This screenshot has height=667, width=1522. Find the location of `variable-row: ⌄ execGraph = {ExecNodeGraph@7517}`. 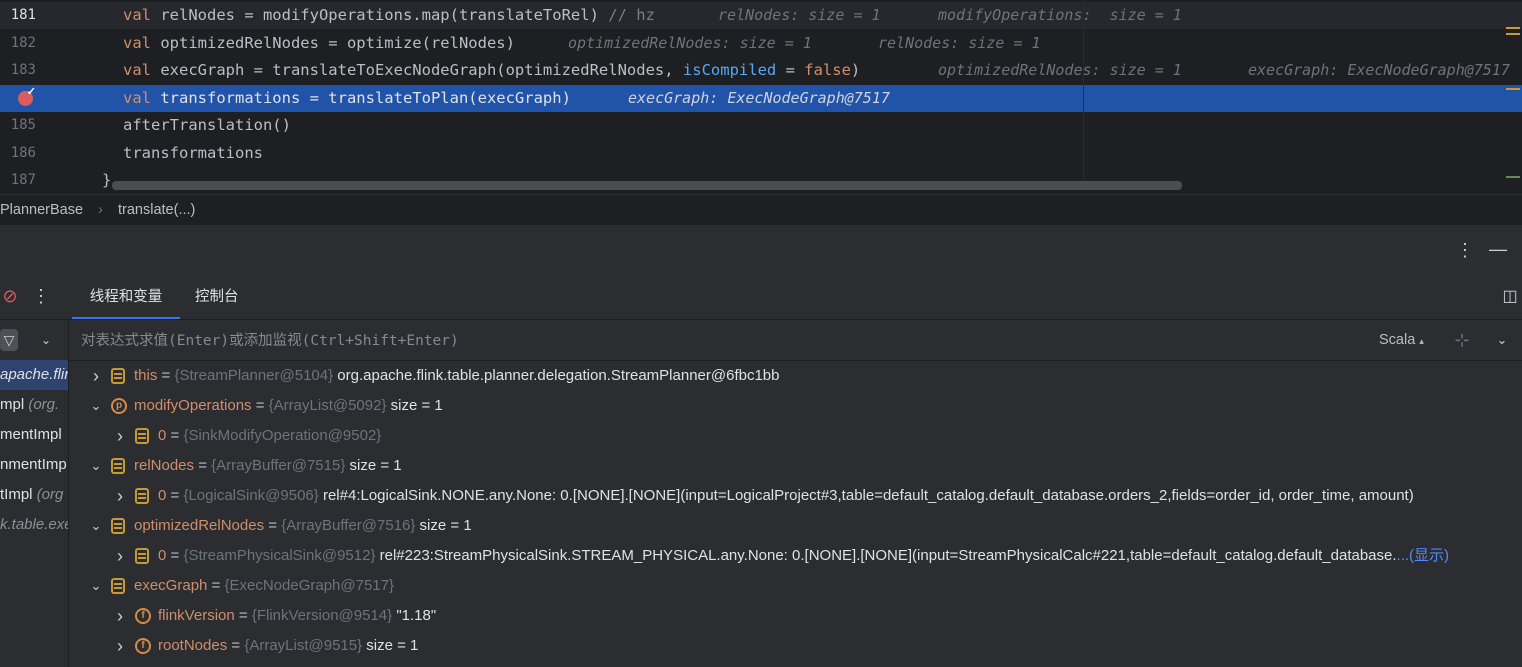

variable-row: ⌄ execGraph = {ExecNodeGraph@7517} is located at coordinates (795, 586).